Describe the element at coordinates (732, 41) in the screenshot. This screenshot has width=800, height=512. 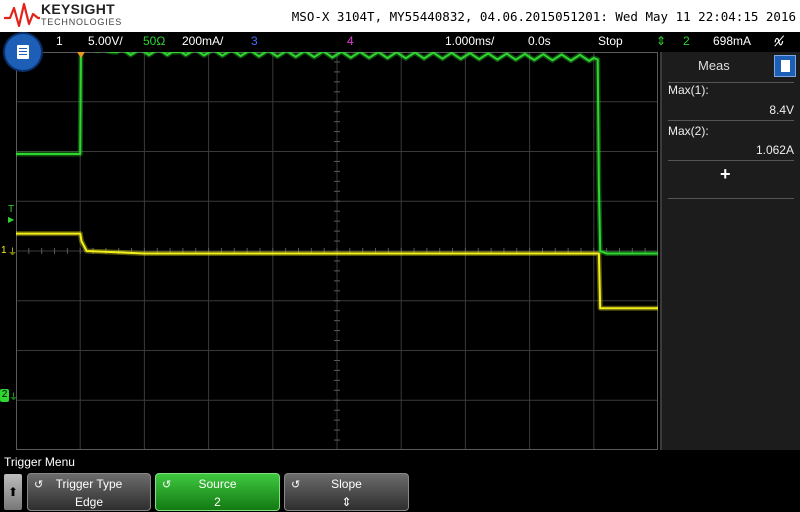
I see `trigger-level: 698mA` at that location.